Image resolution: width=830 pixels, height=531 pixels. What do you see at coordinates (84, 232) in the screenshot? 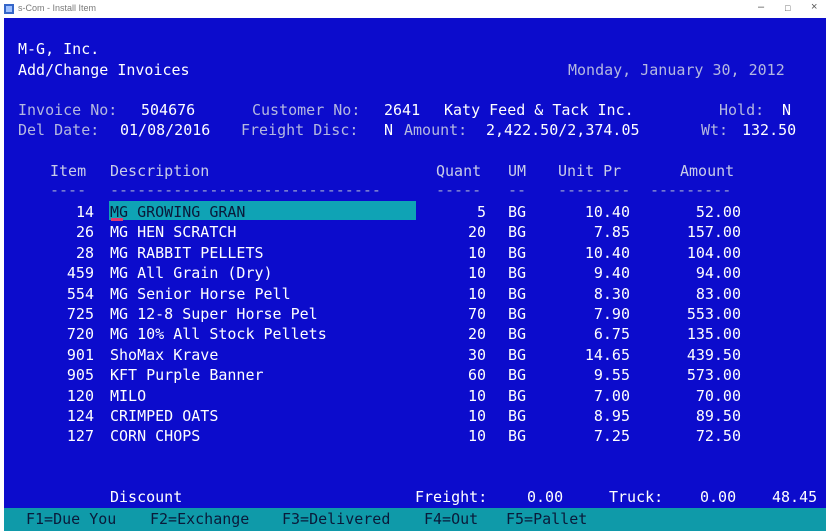
I see `item-cell: 26` at bounding box center [84, 232].